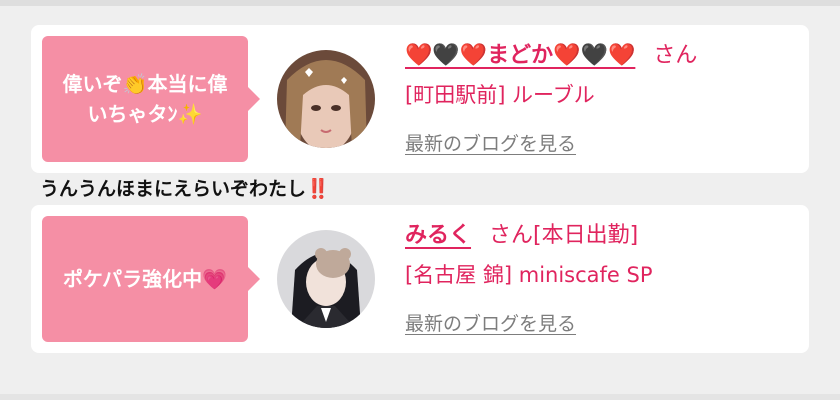 The width and height of the screenshot is (840, 400). What do you see at coordinates (145, 84) in the screenshot?
I see `bubble-line: 偉いぞ👏本当に偉` at bounding box center [145, 84].